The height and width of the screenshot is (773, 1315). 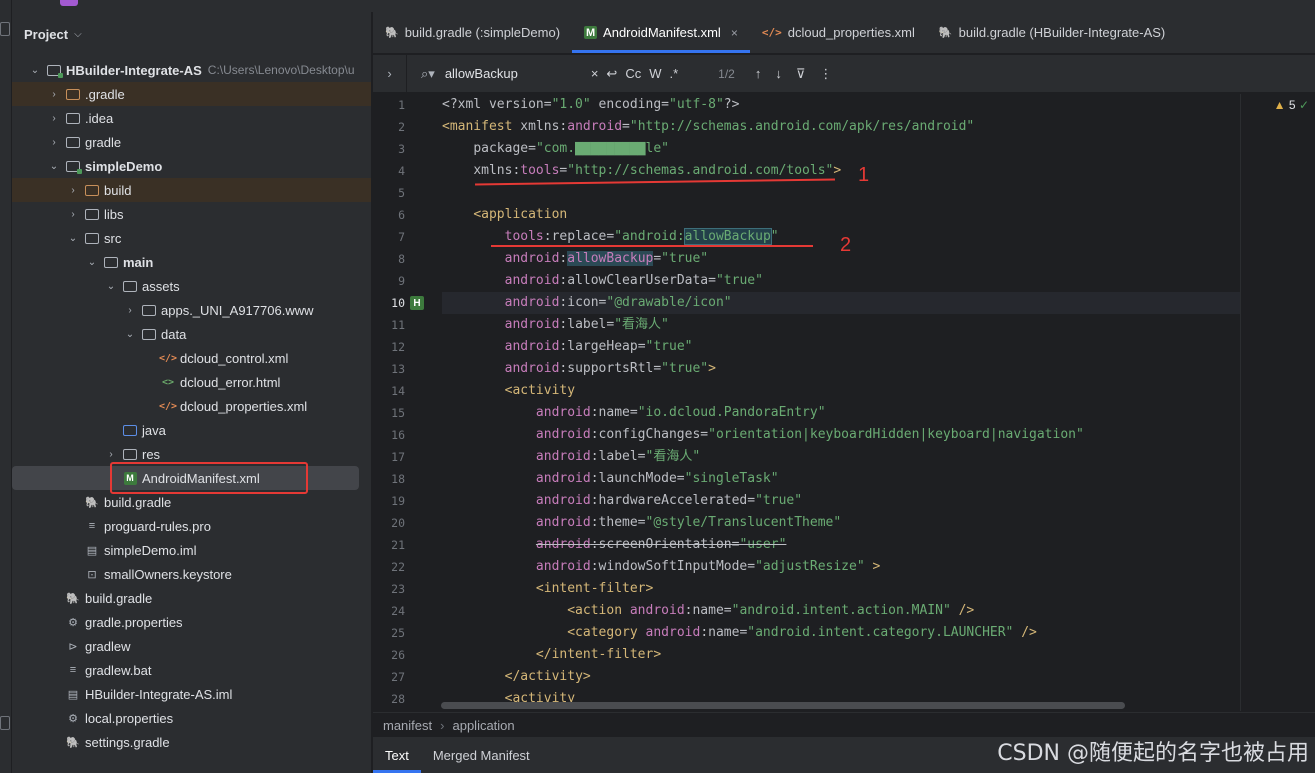 I want to click on tree-item: › build, so click(x=191, y=190).